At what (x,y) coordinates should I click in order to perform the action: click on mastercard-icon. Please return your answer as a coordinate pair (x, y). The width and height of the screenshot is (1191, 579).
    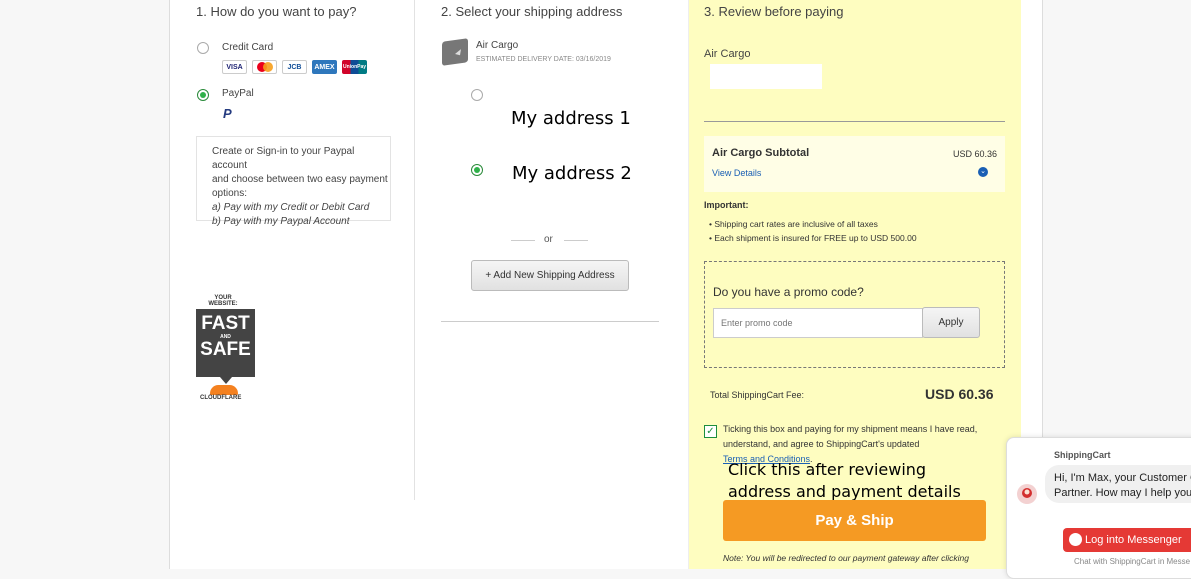
    Looking at the image, I should click on (264, 67).